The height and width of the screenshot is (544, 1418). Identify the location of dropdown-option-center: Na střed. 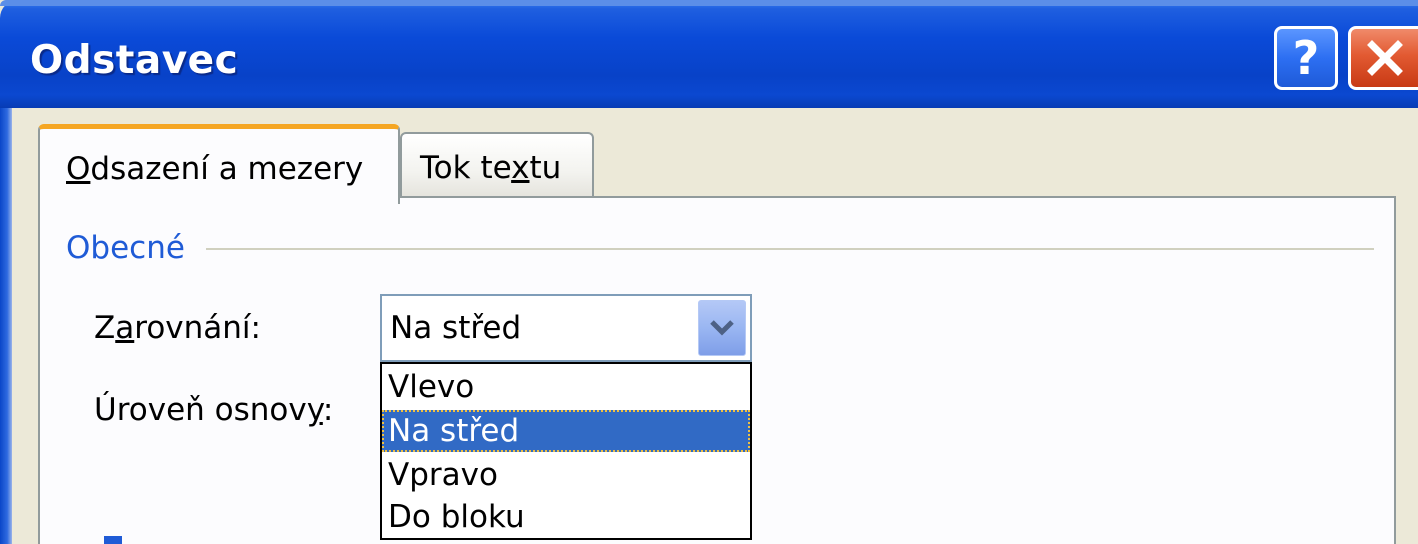
(566, 431).